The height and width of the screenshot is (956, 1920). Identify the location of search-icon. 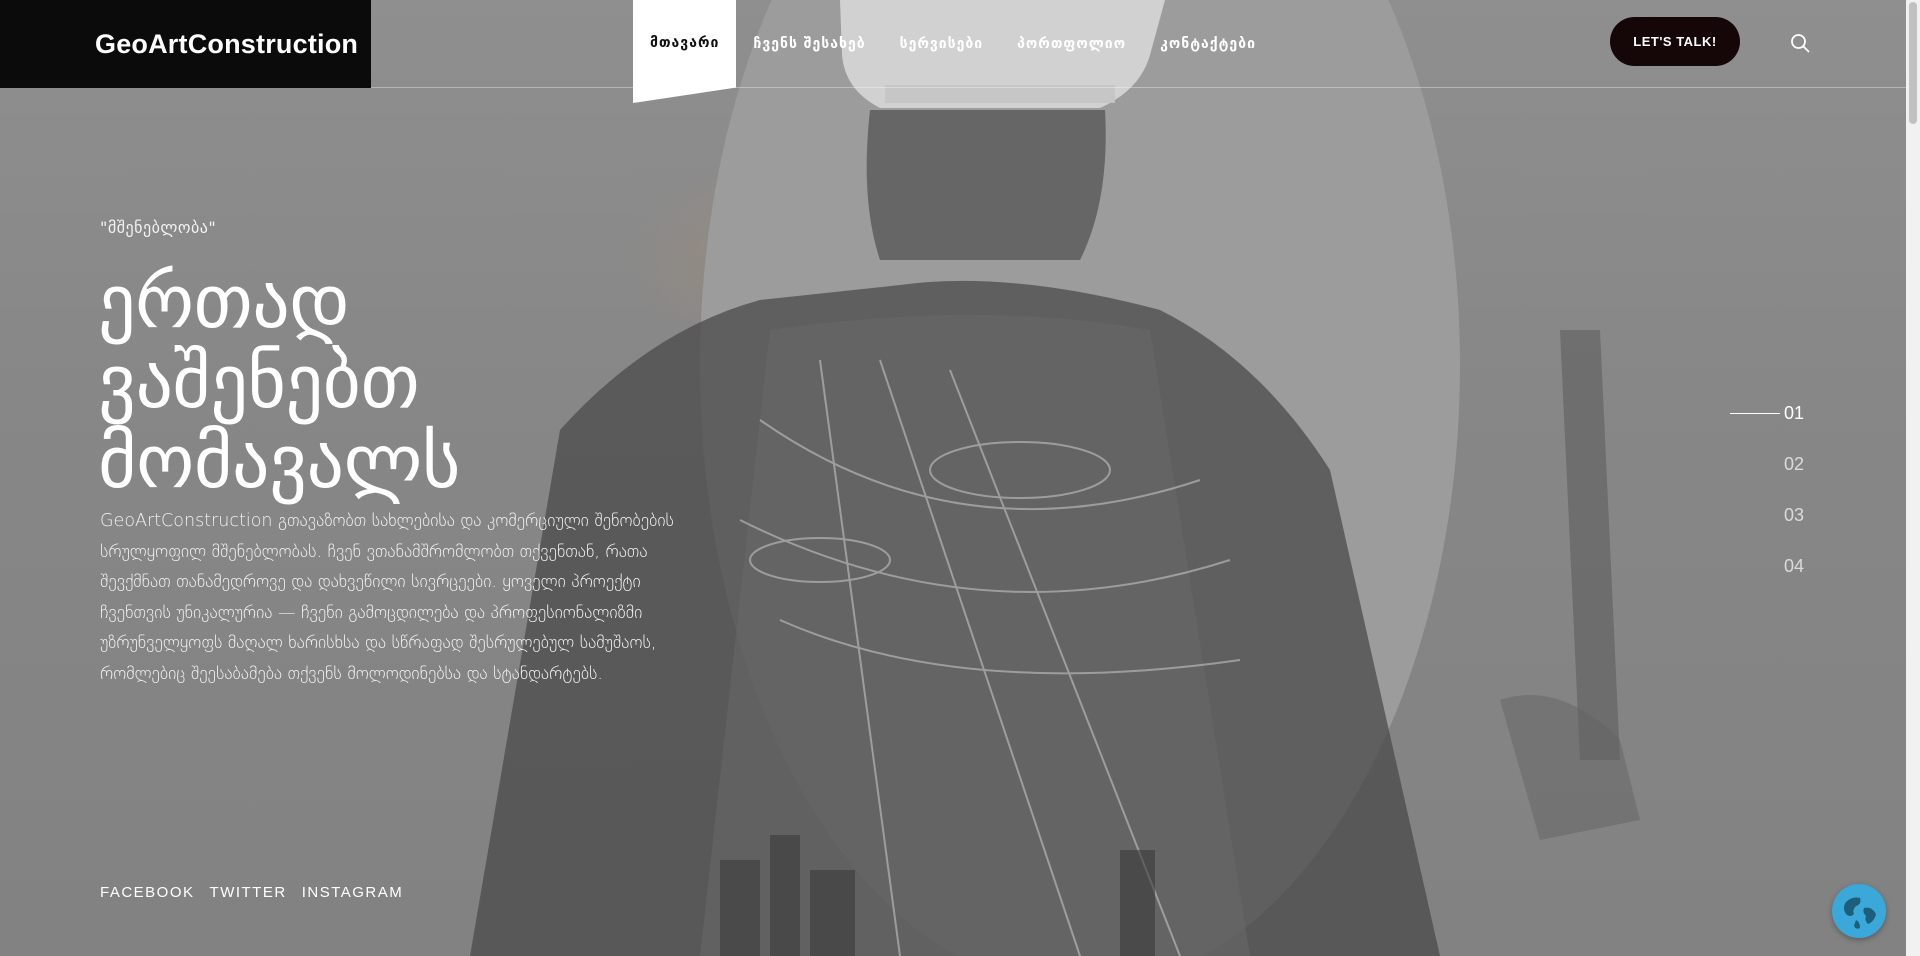
(1800, 43).